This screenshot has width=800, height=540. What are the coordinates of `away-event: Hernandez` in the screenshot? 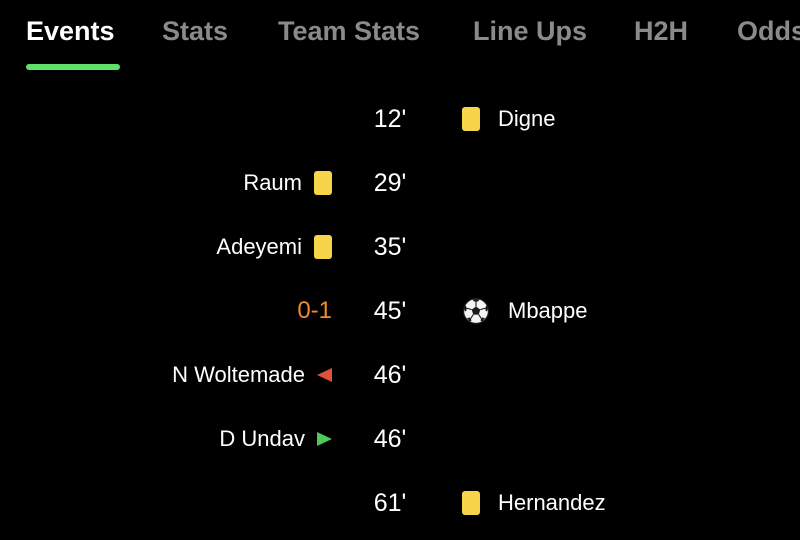 It's located at (534, 503).